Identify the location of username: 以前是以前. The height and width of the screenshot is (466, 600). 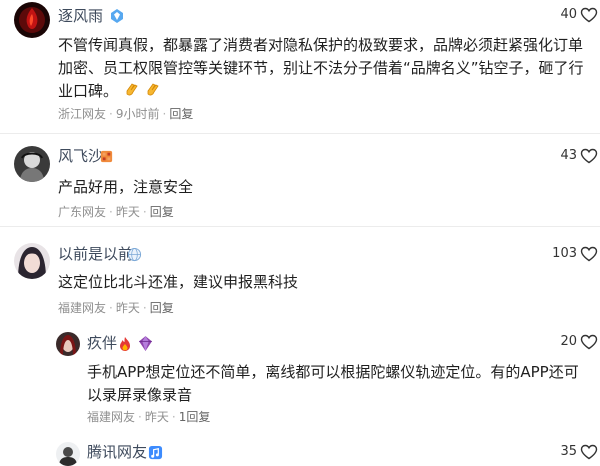
(95, 254).